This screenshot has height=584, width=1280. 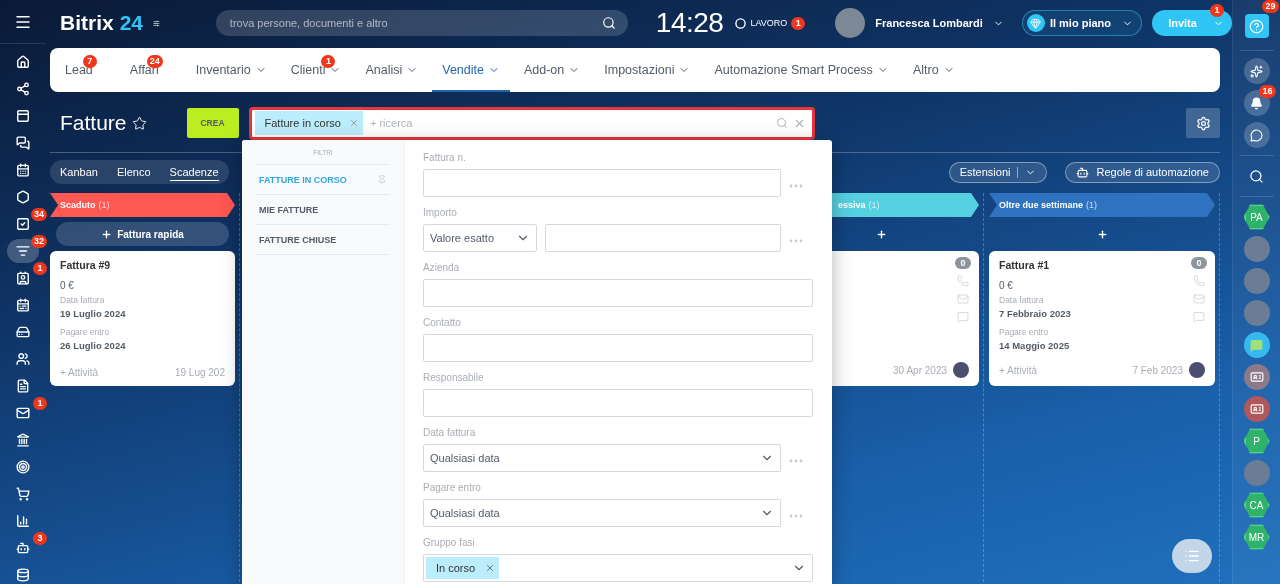 What do you see at coordinates (316, 70) in the screenshot?
I see `nav-tab: Clienti 1` at bounding box center [316, 70].